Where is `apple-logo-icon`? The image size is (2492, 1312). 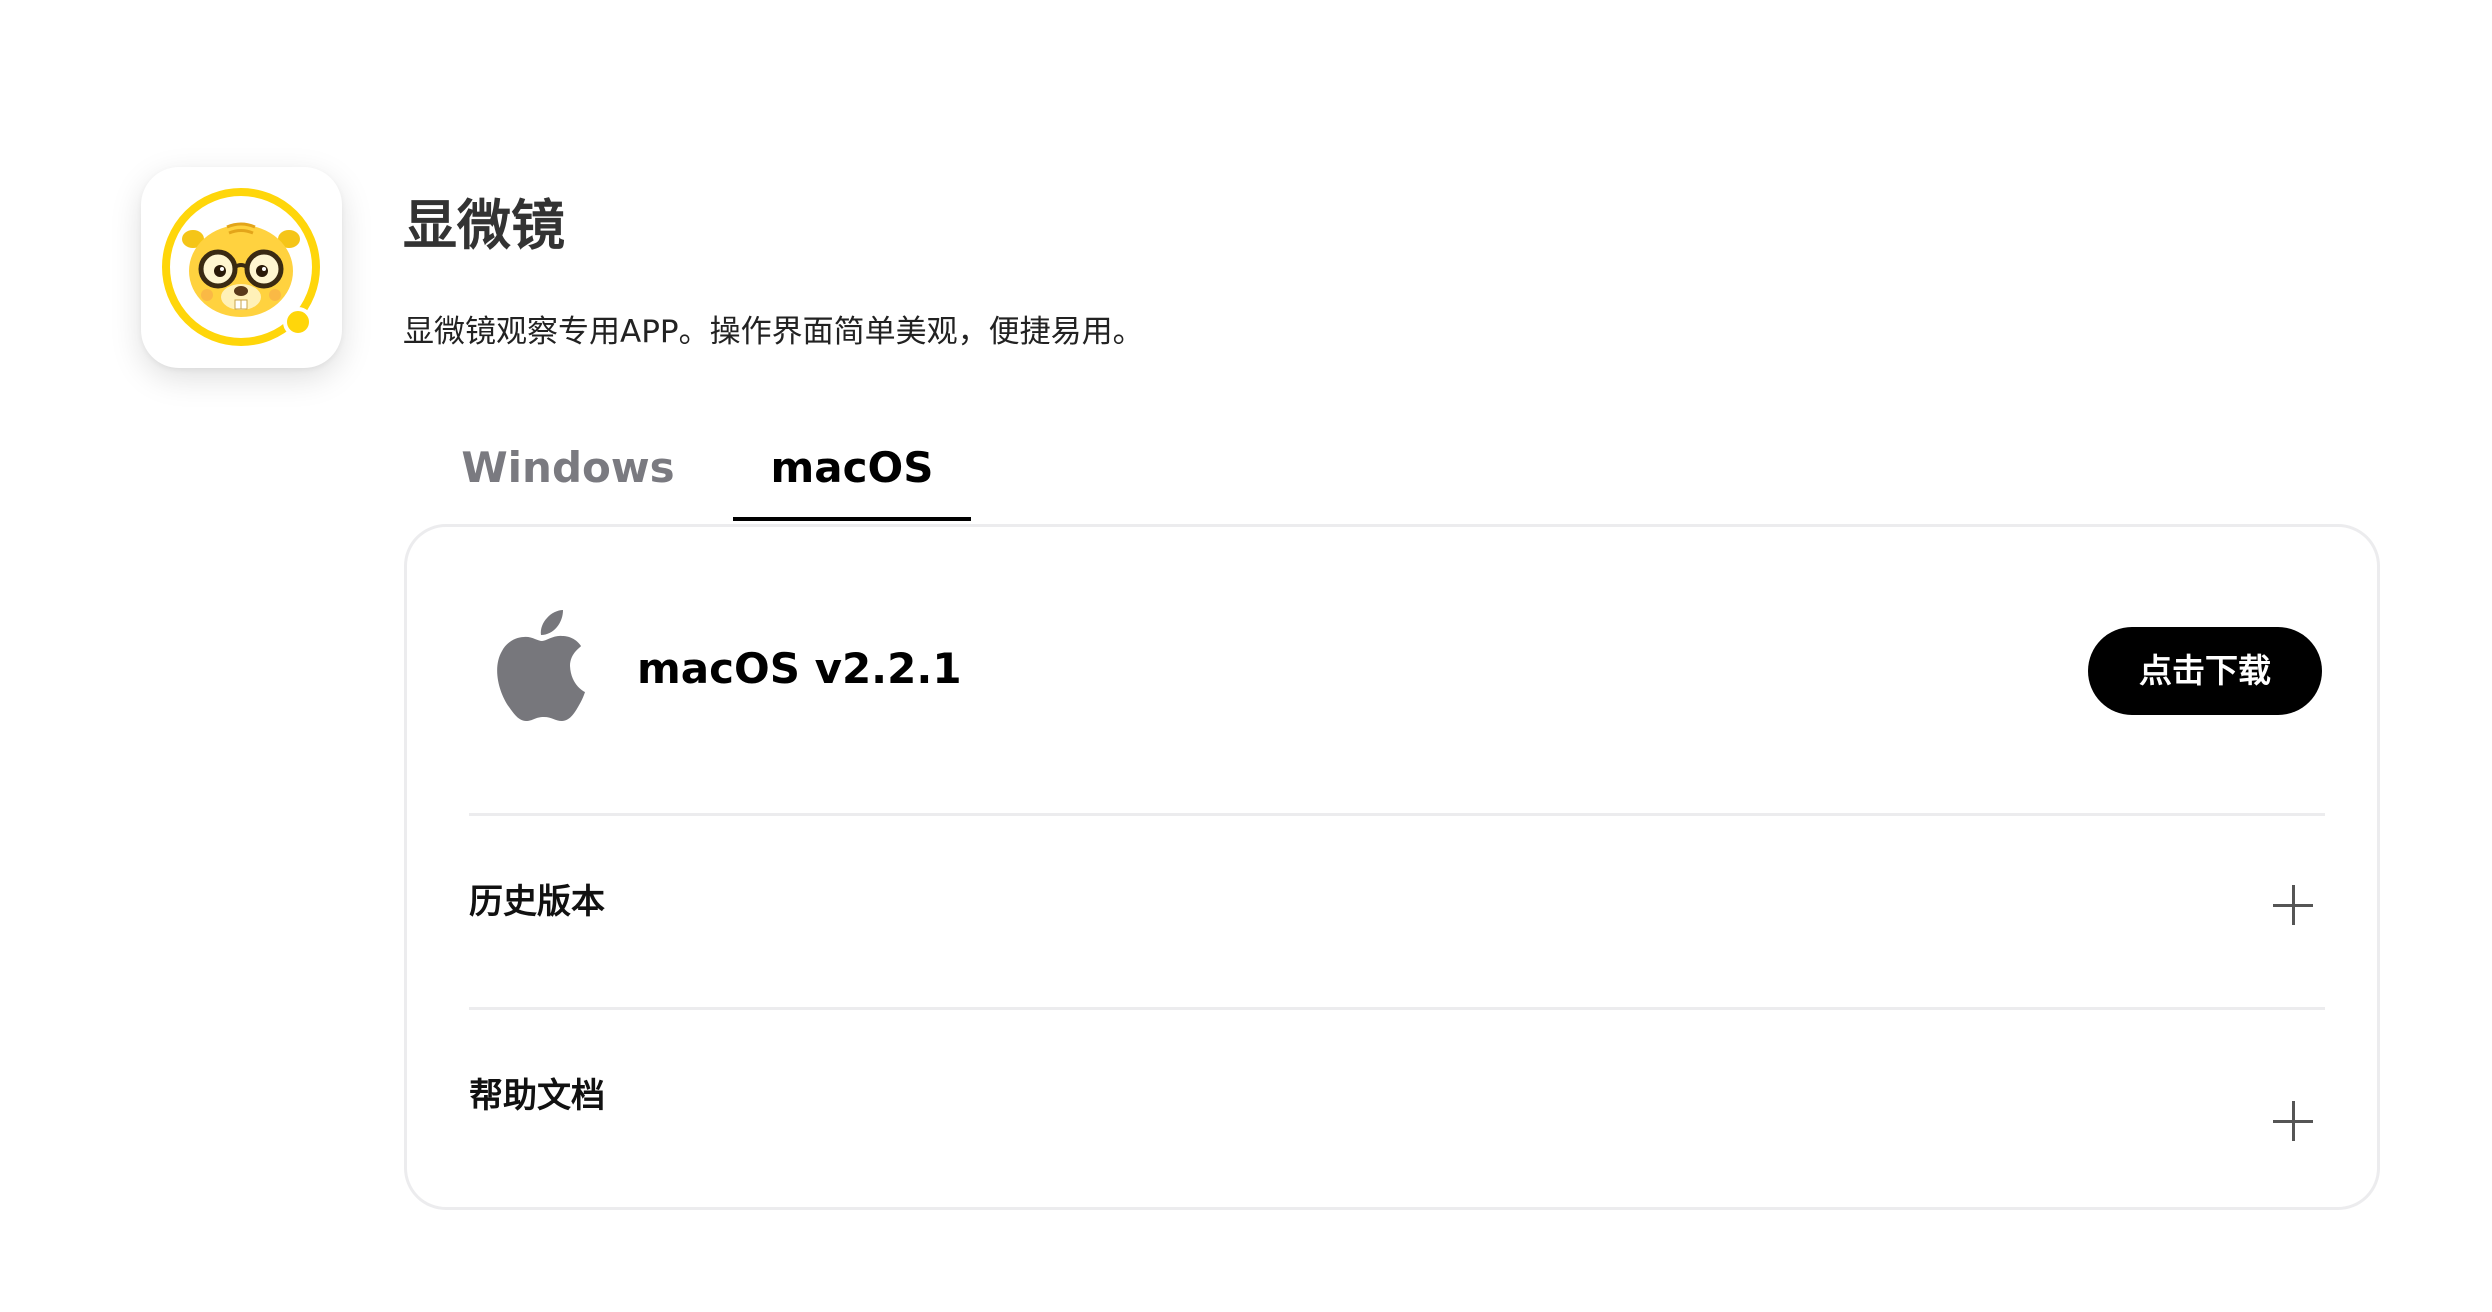
apple-logo-icon is located at coordinates (541, 665).